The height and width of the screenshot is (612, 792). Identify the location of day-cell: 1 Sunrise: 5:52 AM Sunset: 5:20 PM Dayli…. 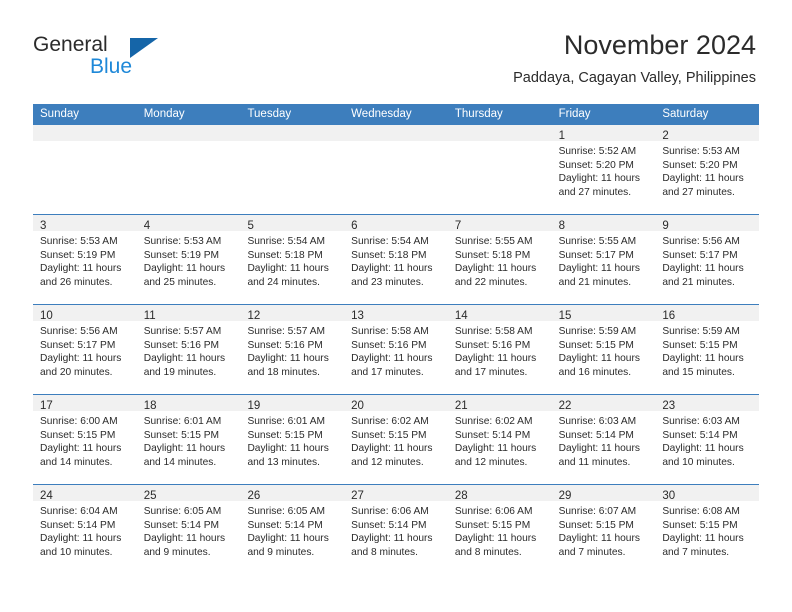
(603, 169).